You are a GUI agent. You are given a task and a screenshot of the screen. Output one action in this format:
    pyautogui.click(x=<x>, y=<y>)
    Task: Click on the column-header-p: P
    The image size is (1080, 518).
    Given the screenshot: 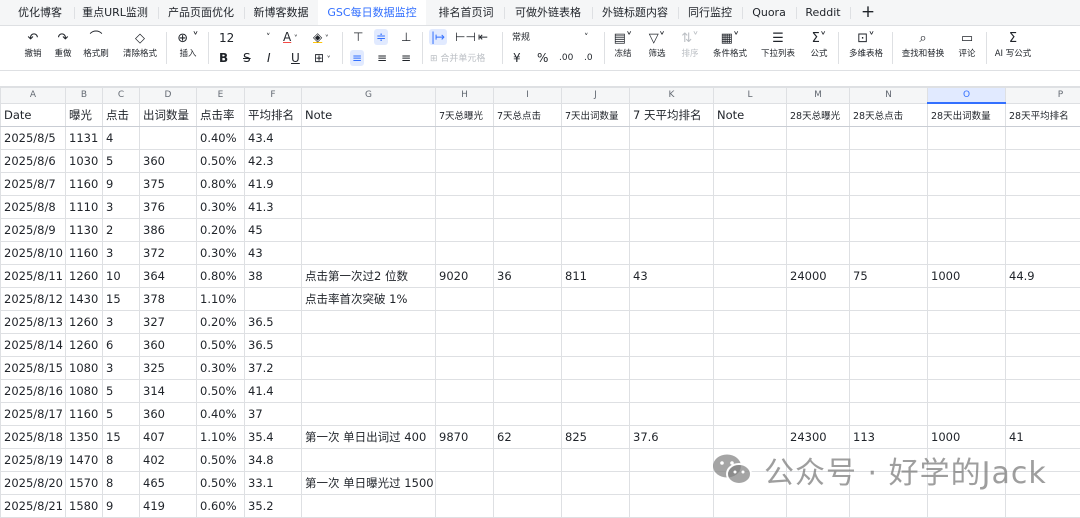 What is the action you would take?
    pyautogui.click(x=1043, y=96)
    